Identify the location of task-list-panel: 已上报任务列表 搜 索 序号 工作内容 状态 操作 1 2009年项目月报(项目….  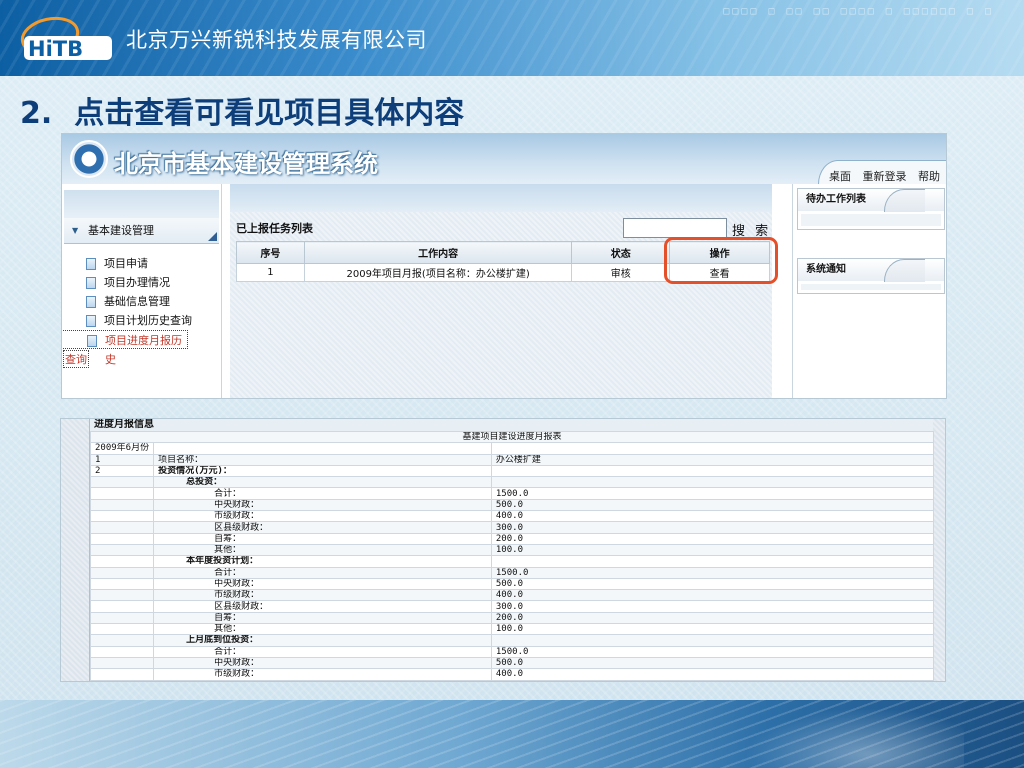
(501, 291).